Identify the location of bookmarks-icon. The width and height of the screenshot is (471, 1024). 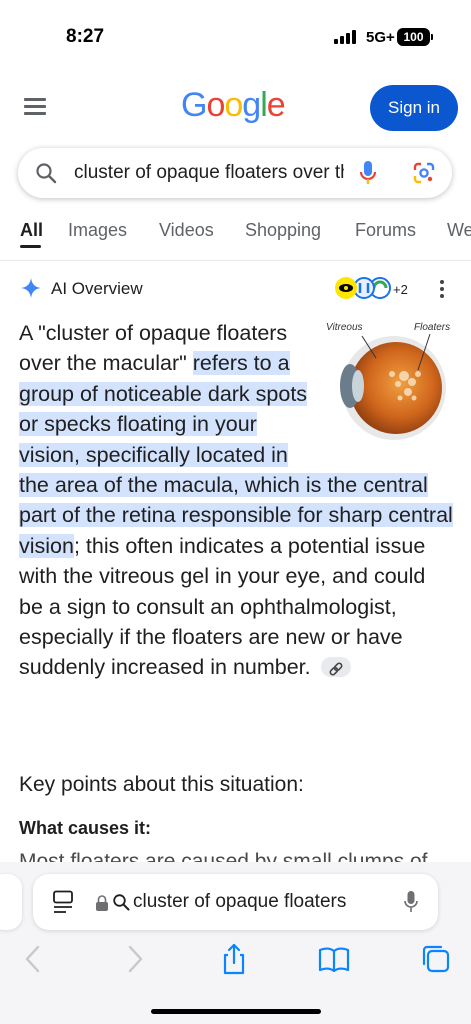
(334, 959).